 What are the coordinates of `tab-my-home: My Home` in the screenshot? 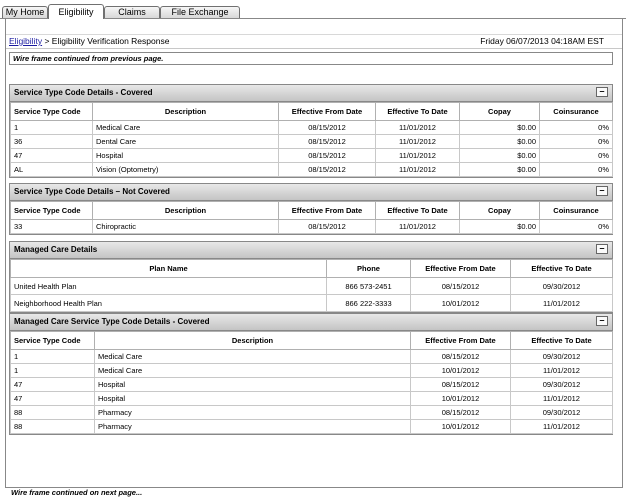 It's located at (25, 12).